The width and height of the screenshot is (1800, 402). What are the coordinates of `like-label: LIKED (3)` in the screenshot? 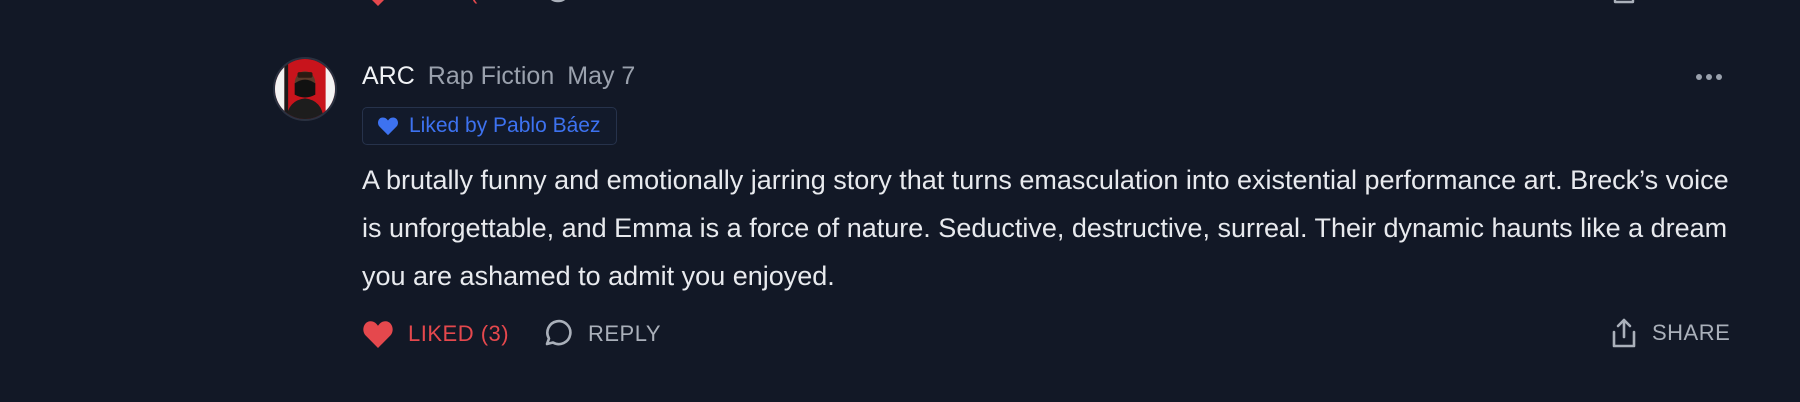 It's located at (459, 333).